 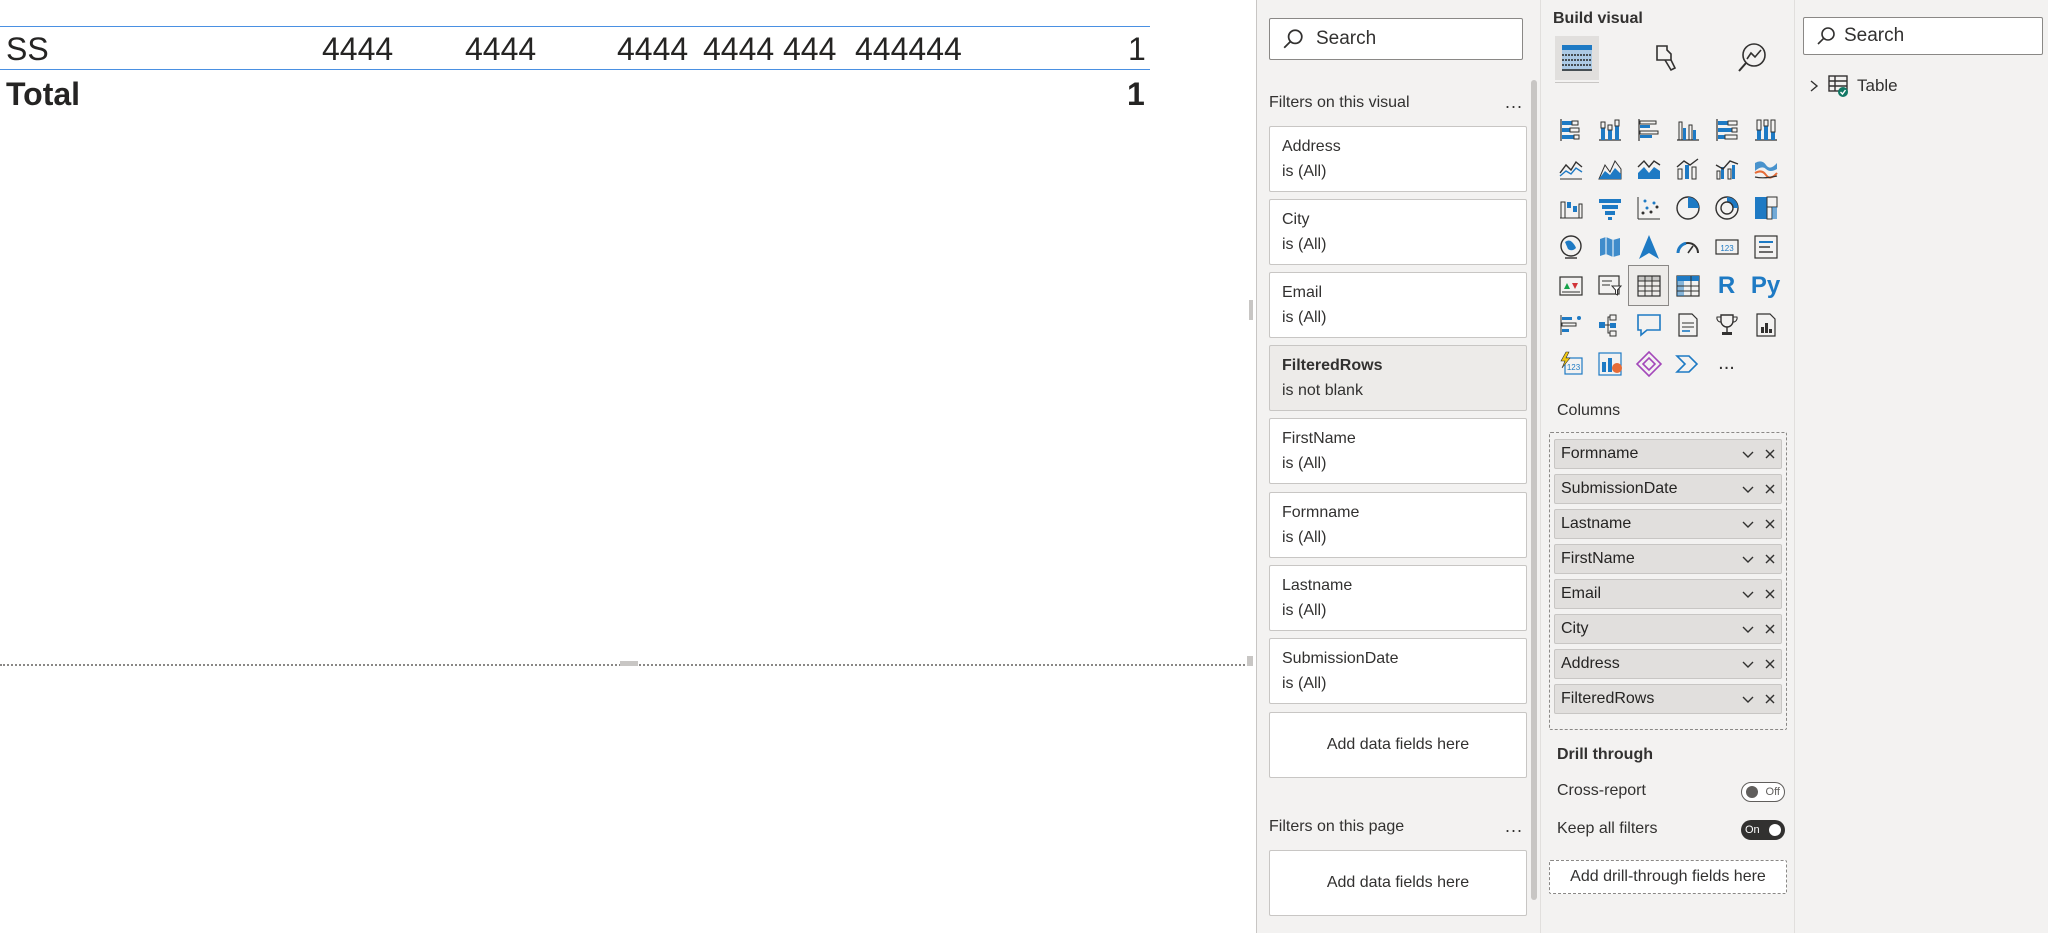 What do you see at coordinates (1668, 664) in the screenshot?
I see `column-field-pill: Address` at bounding box center [1668, 664].